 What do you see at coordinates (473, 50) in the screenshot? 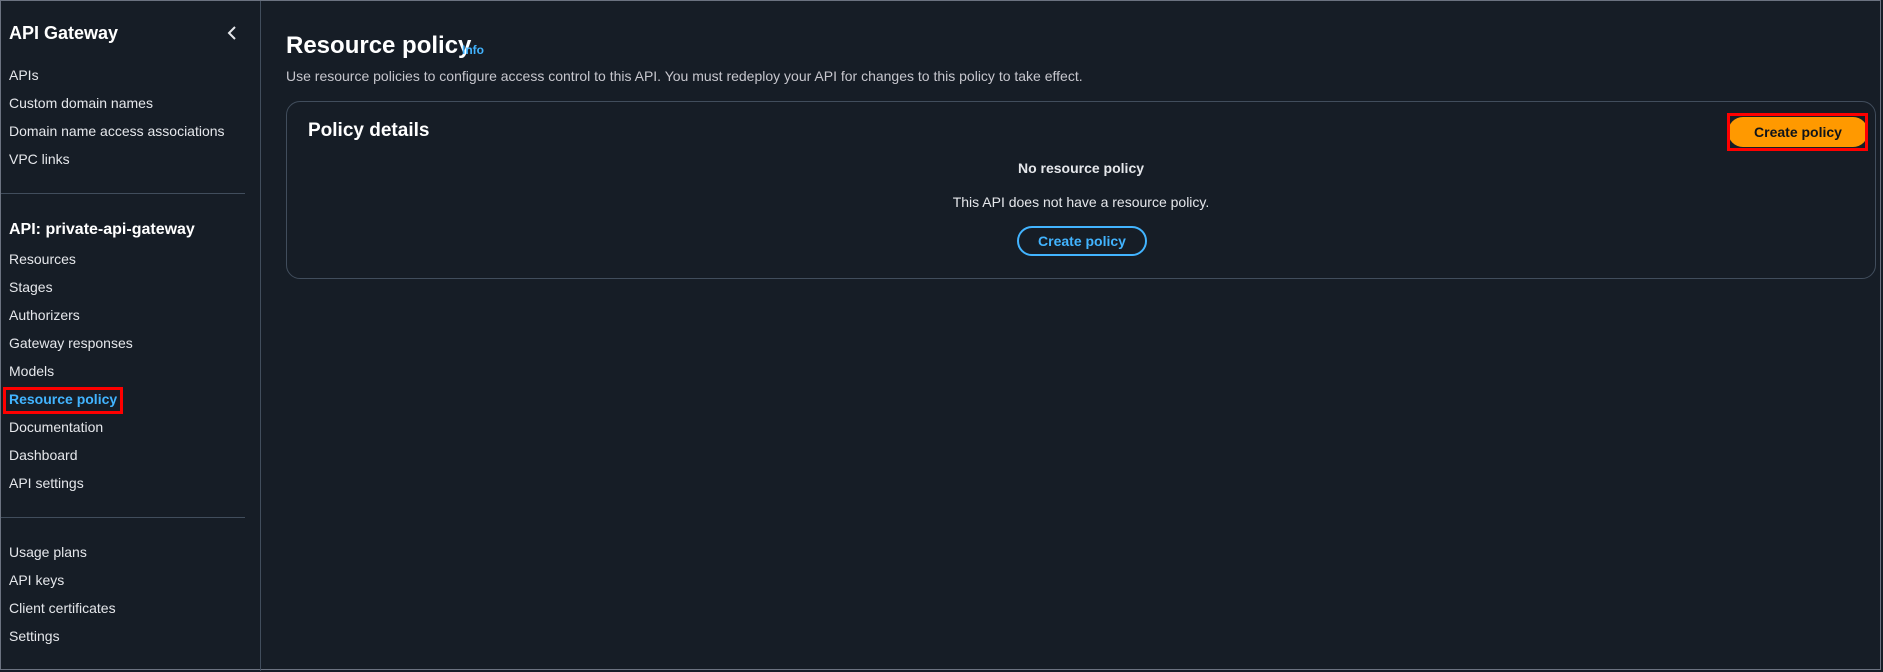
I see `info-link: Info` at bounding box center [473, 50].